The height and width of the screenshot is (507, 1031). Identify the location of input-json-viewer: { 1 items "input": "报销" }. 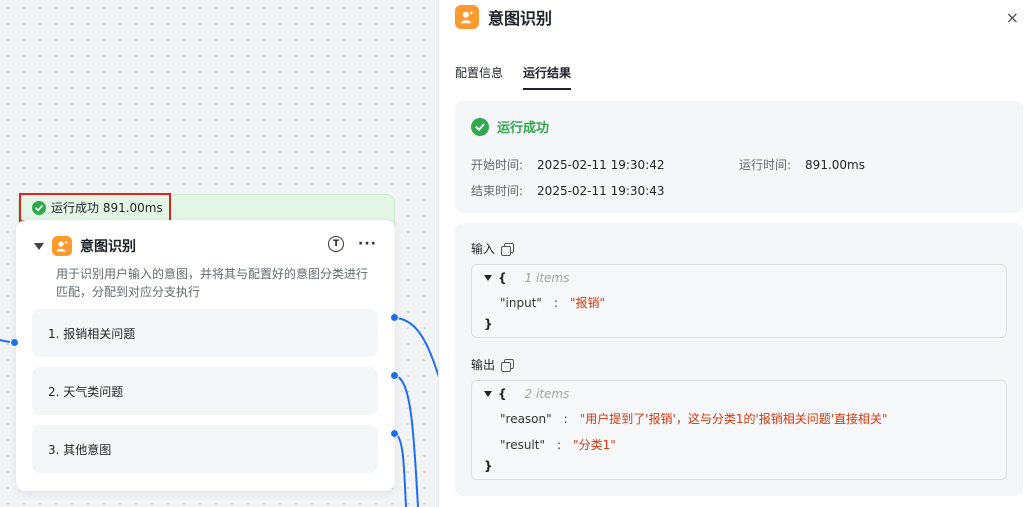
(739, 301).